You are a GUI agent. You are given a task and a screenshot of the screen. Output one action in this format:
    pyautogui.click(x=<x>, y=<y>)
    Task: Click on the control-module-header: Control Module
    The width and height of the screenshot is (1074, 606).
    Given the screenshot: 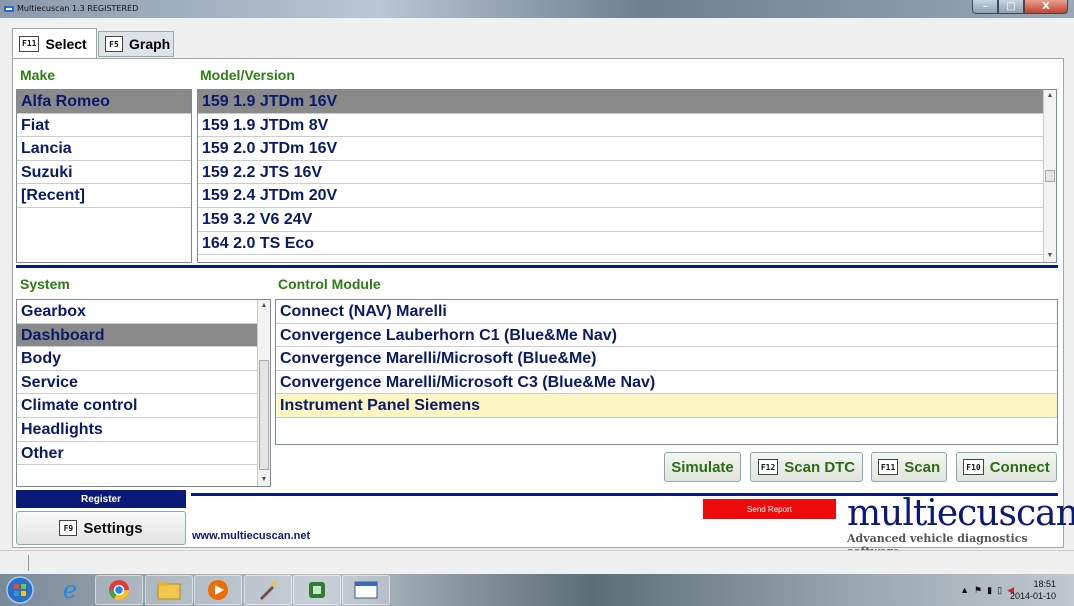 What is the action you would take?
    pyautogui.click(x=329, y=284)
    